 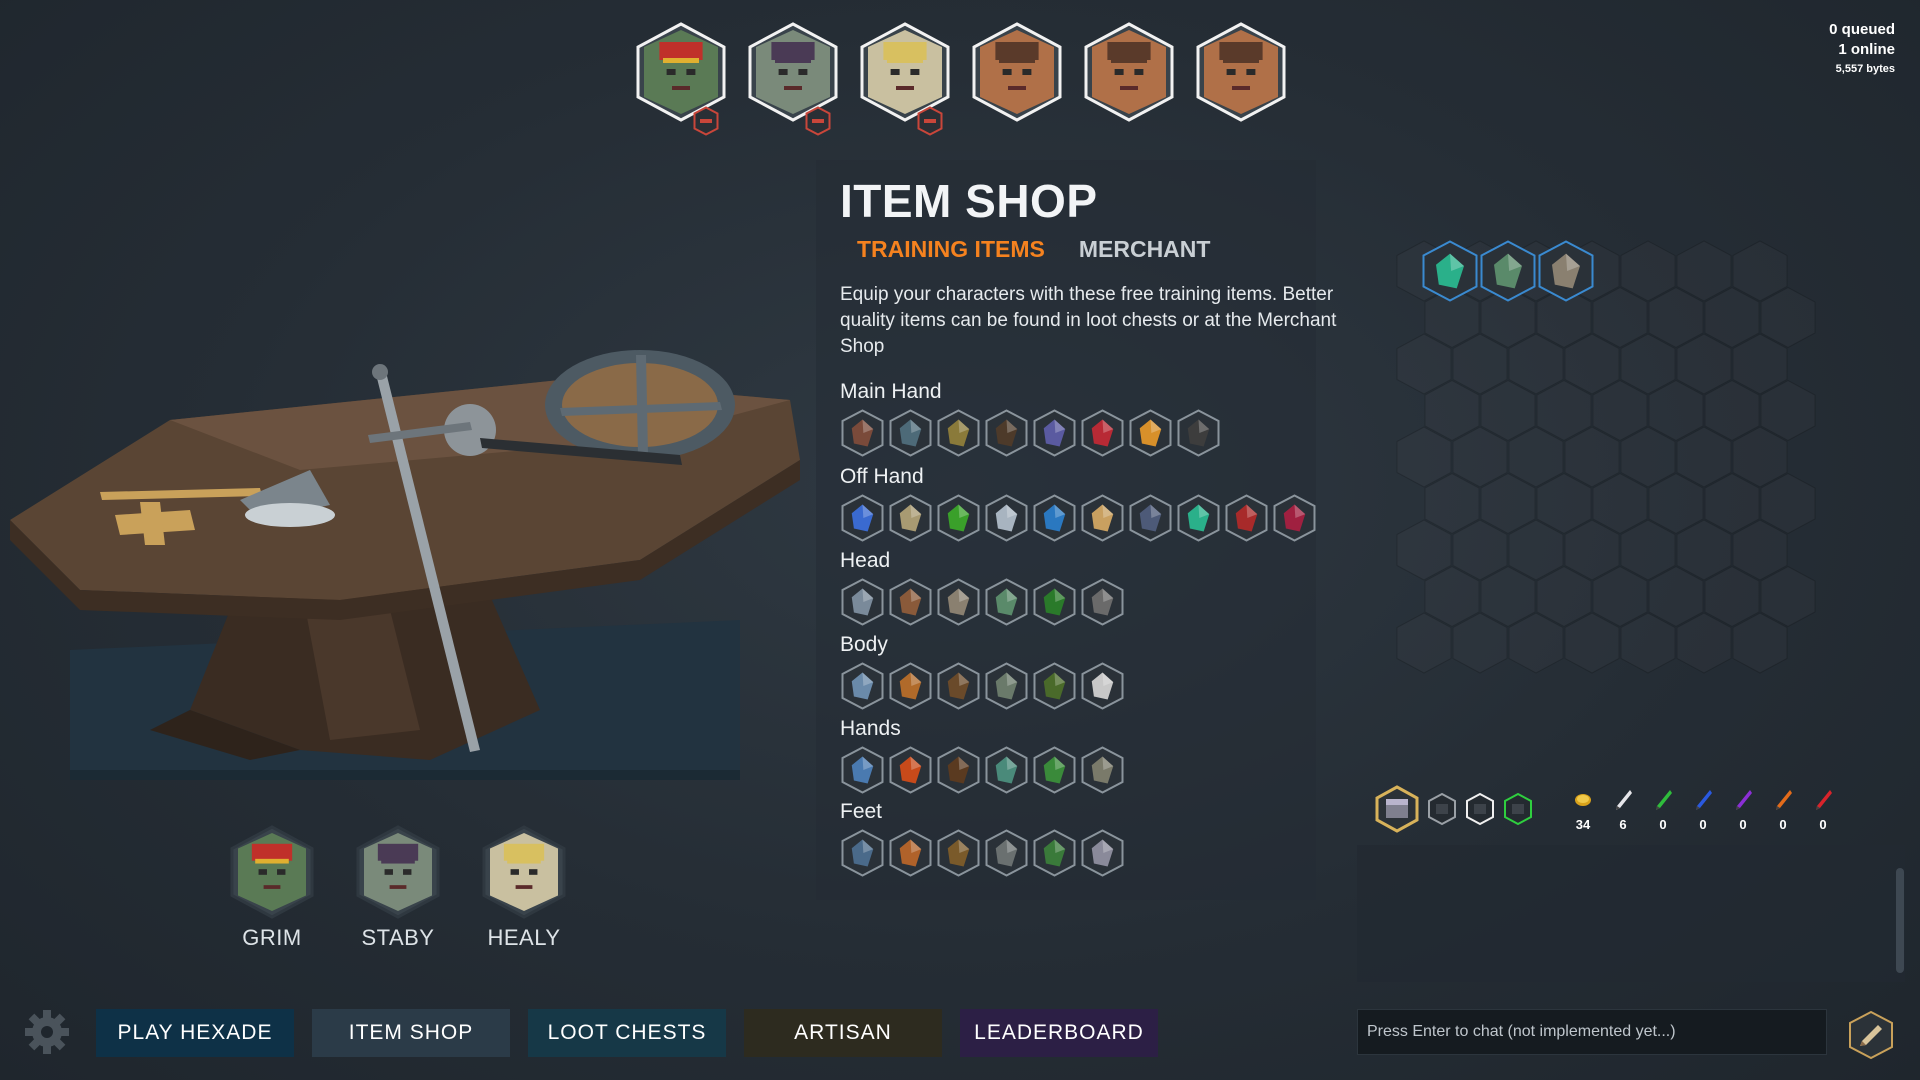 What do you see at coordinates (1054, 853) in the screenshot?
I see `nature-boots-icon` at bounding box center [1054, 853].